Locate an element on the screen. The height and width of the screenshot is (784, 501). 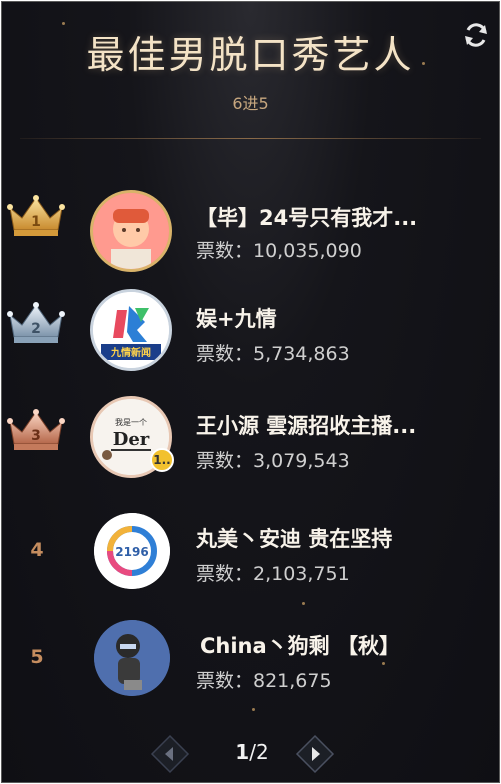
rank-number: 1 is located at coordinates (36, 222).